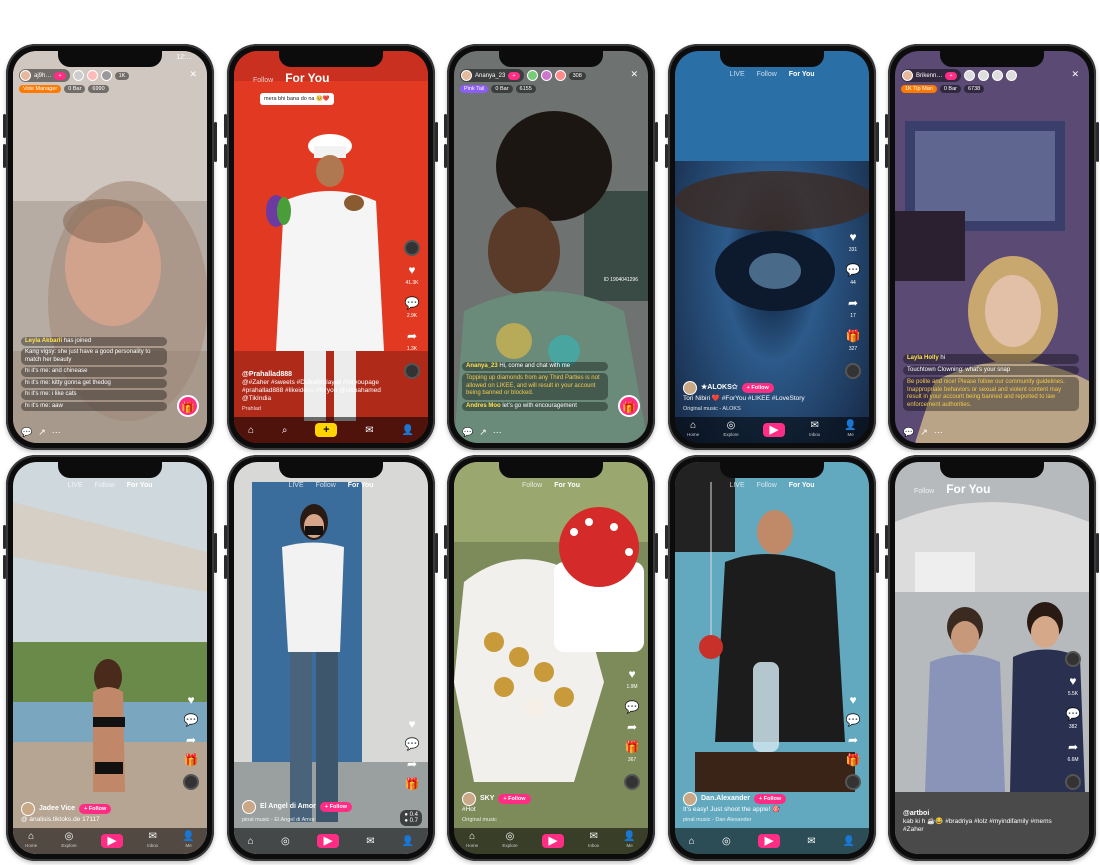  What do you see at coordinates (326, 430) in the screenshot?
I see `create-button: +` at bounding box center [326, 430].